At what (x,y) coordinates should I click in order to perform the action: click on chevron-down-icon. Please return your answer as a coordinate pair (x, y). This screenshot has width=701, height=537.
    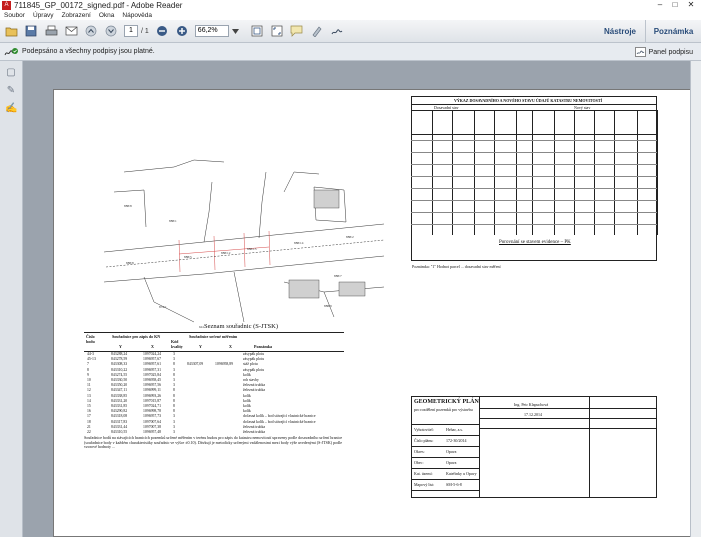
    Looking at the image, I should click on (236, 31).